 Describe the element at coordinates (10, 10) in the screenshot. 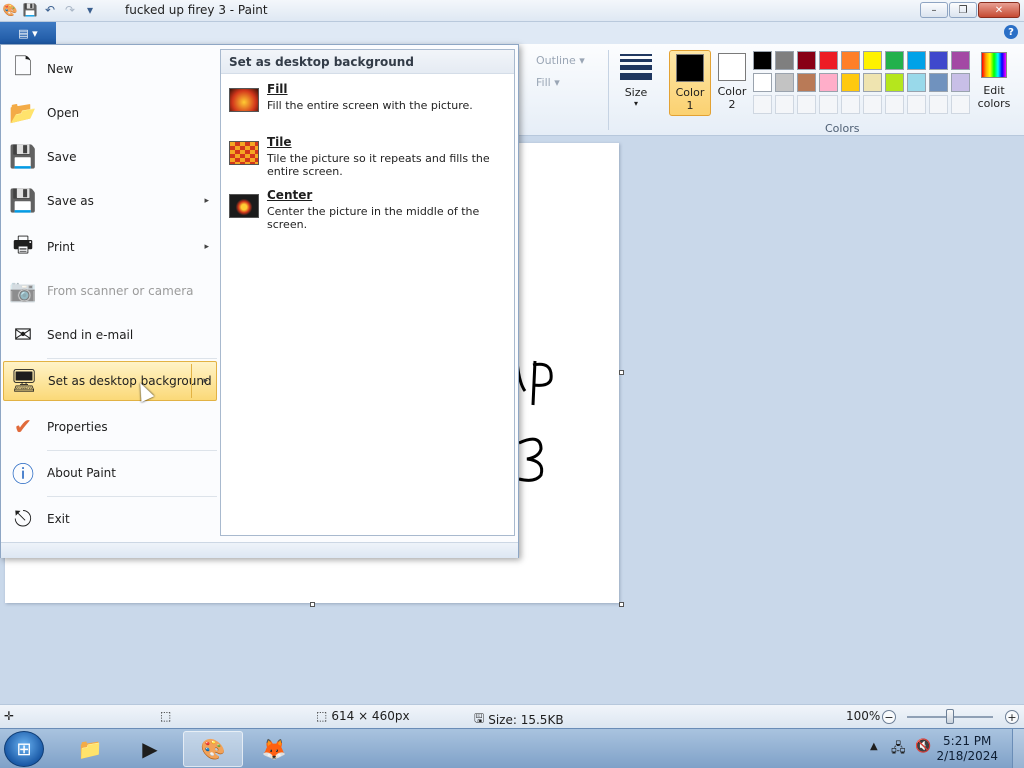

I see `paint-app-icon: 🎨` at that location.